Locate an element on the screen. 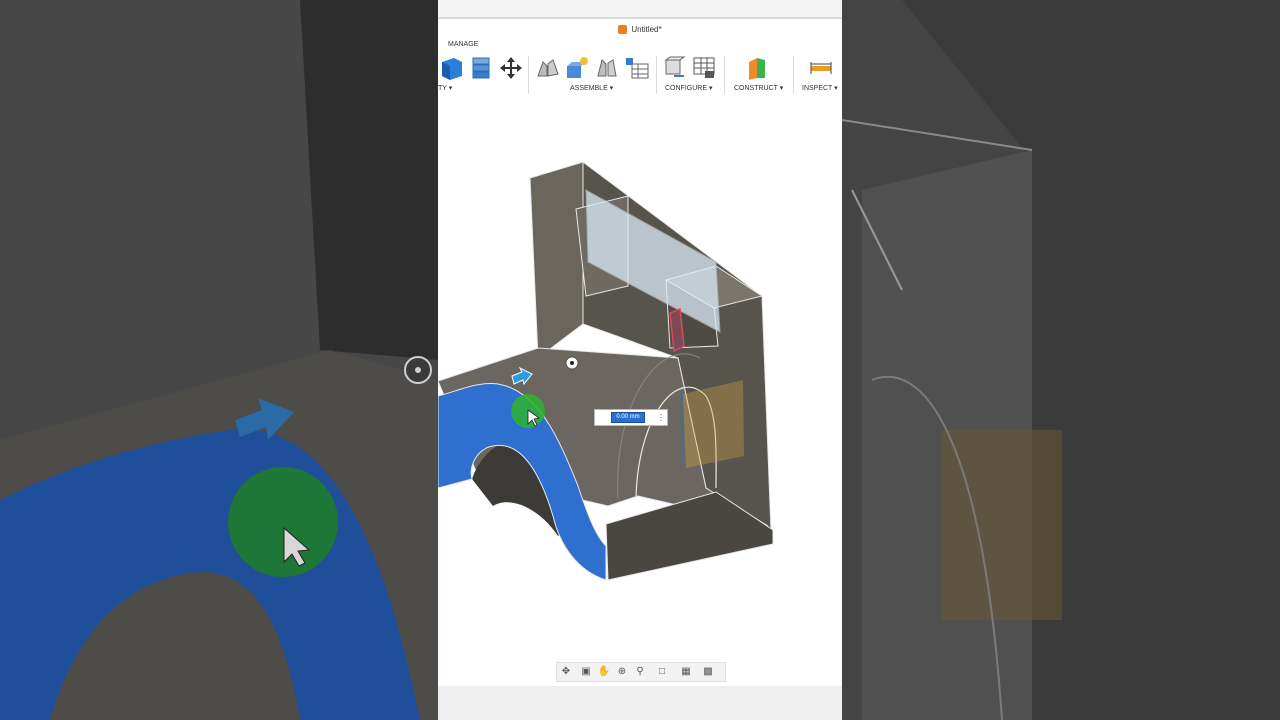  pivot-point-center is located at coordinates (572, 363).